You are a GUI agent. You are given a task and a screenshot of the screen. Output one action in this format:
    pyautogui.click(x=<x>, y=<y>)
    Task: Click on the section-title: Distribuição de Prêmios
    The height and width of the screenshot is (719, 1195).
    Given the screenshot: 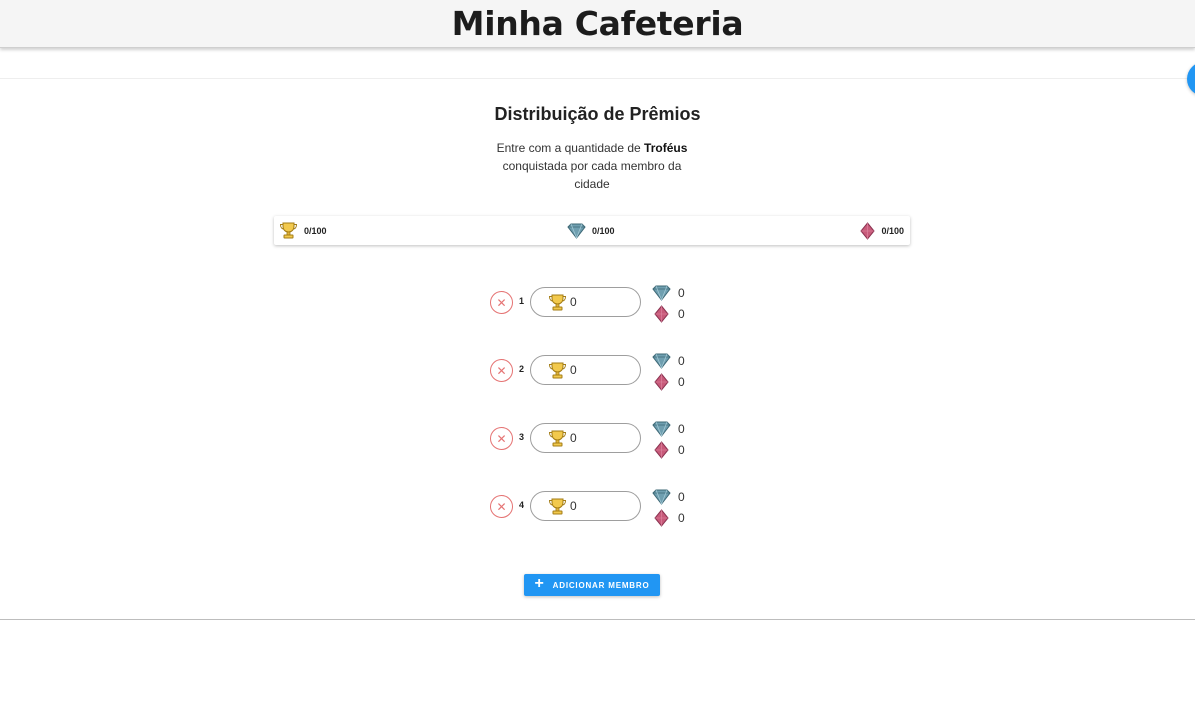 What is the action you would take?
    pyautogui.click(x=597, y=114)
    